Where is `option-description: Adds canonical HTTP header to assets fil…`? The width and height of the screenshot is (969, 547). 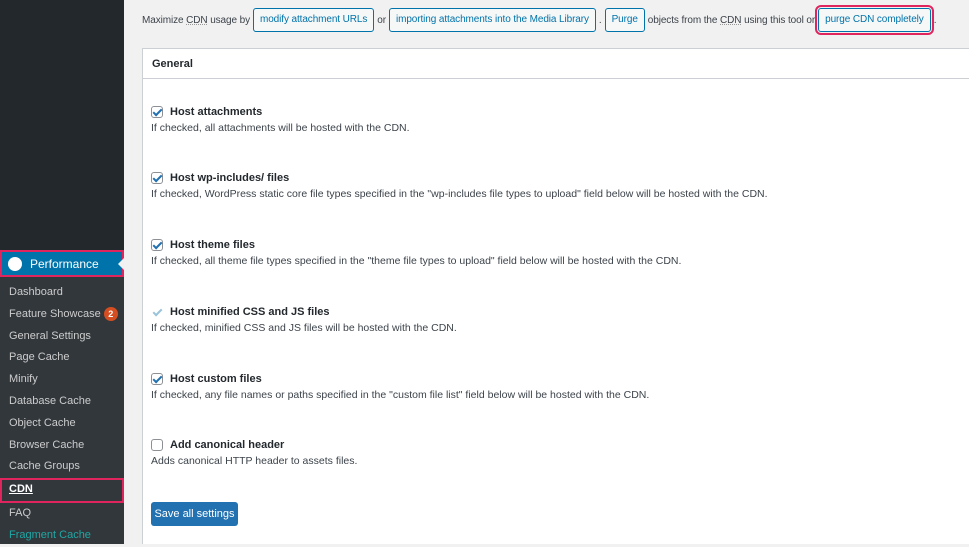
option-description: Adds canonical HTTP header to assets fil… is located at coordinates (254, 461).